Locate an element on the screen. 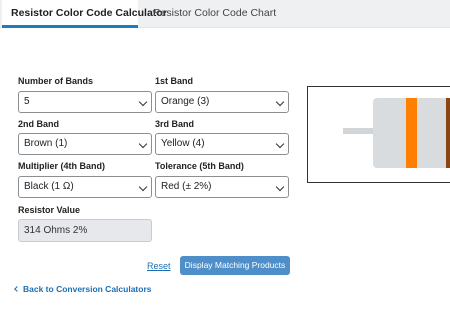 Image resolution: width=450 pixels, height=322 pixels. multiplier-label: Multiplier (4th Band) is located at coordinates (61, 166).